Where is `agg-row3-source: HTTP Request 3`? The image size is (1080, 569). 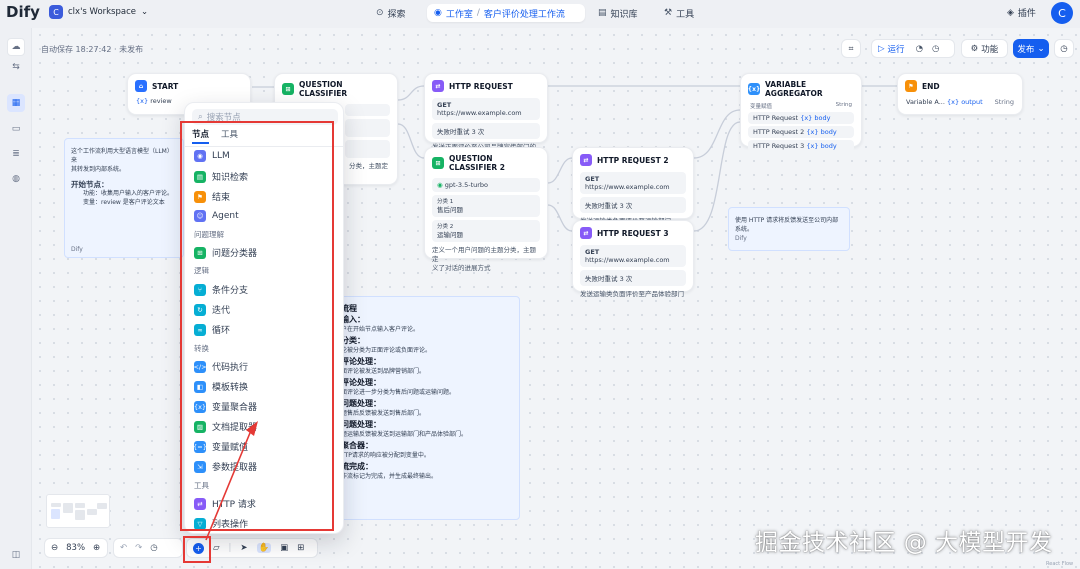 agg-row3-source: HTTP Request 3 is located at coordinates (779, 146).